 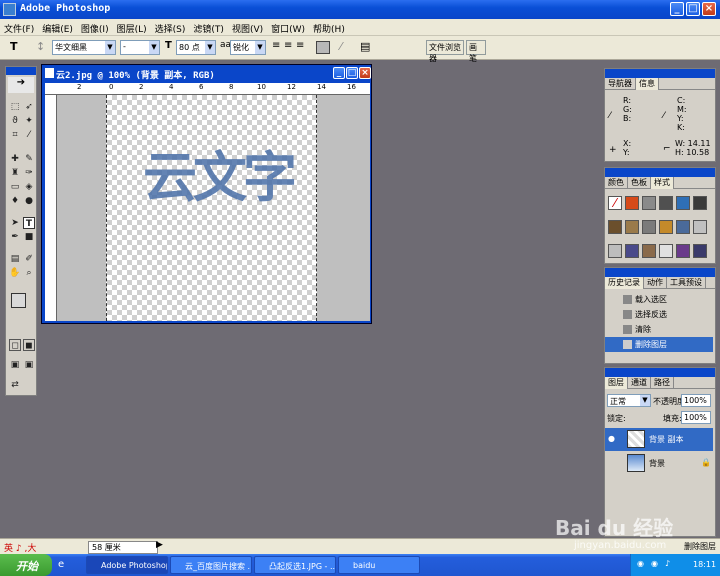 What do you see at coordinates (15, 237) in the screenshot?
I see `pen-tool-icon: ✒` at bounding box center [15, 237].